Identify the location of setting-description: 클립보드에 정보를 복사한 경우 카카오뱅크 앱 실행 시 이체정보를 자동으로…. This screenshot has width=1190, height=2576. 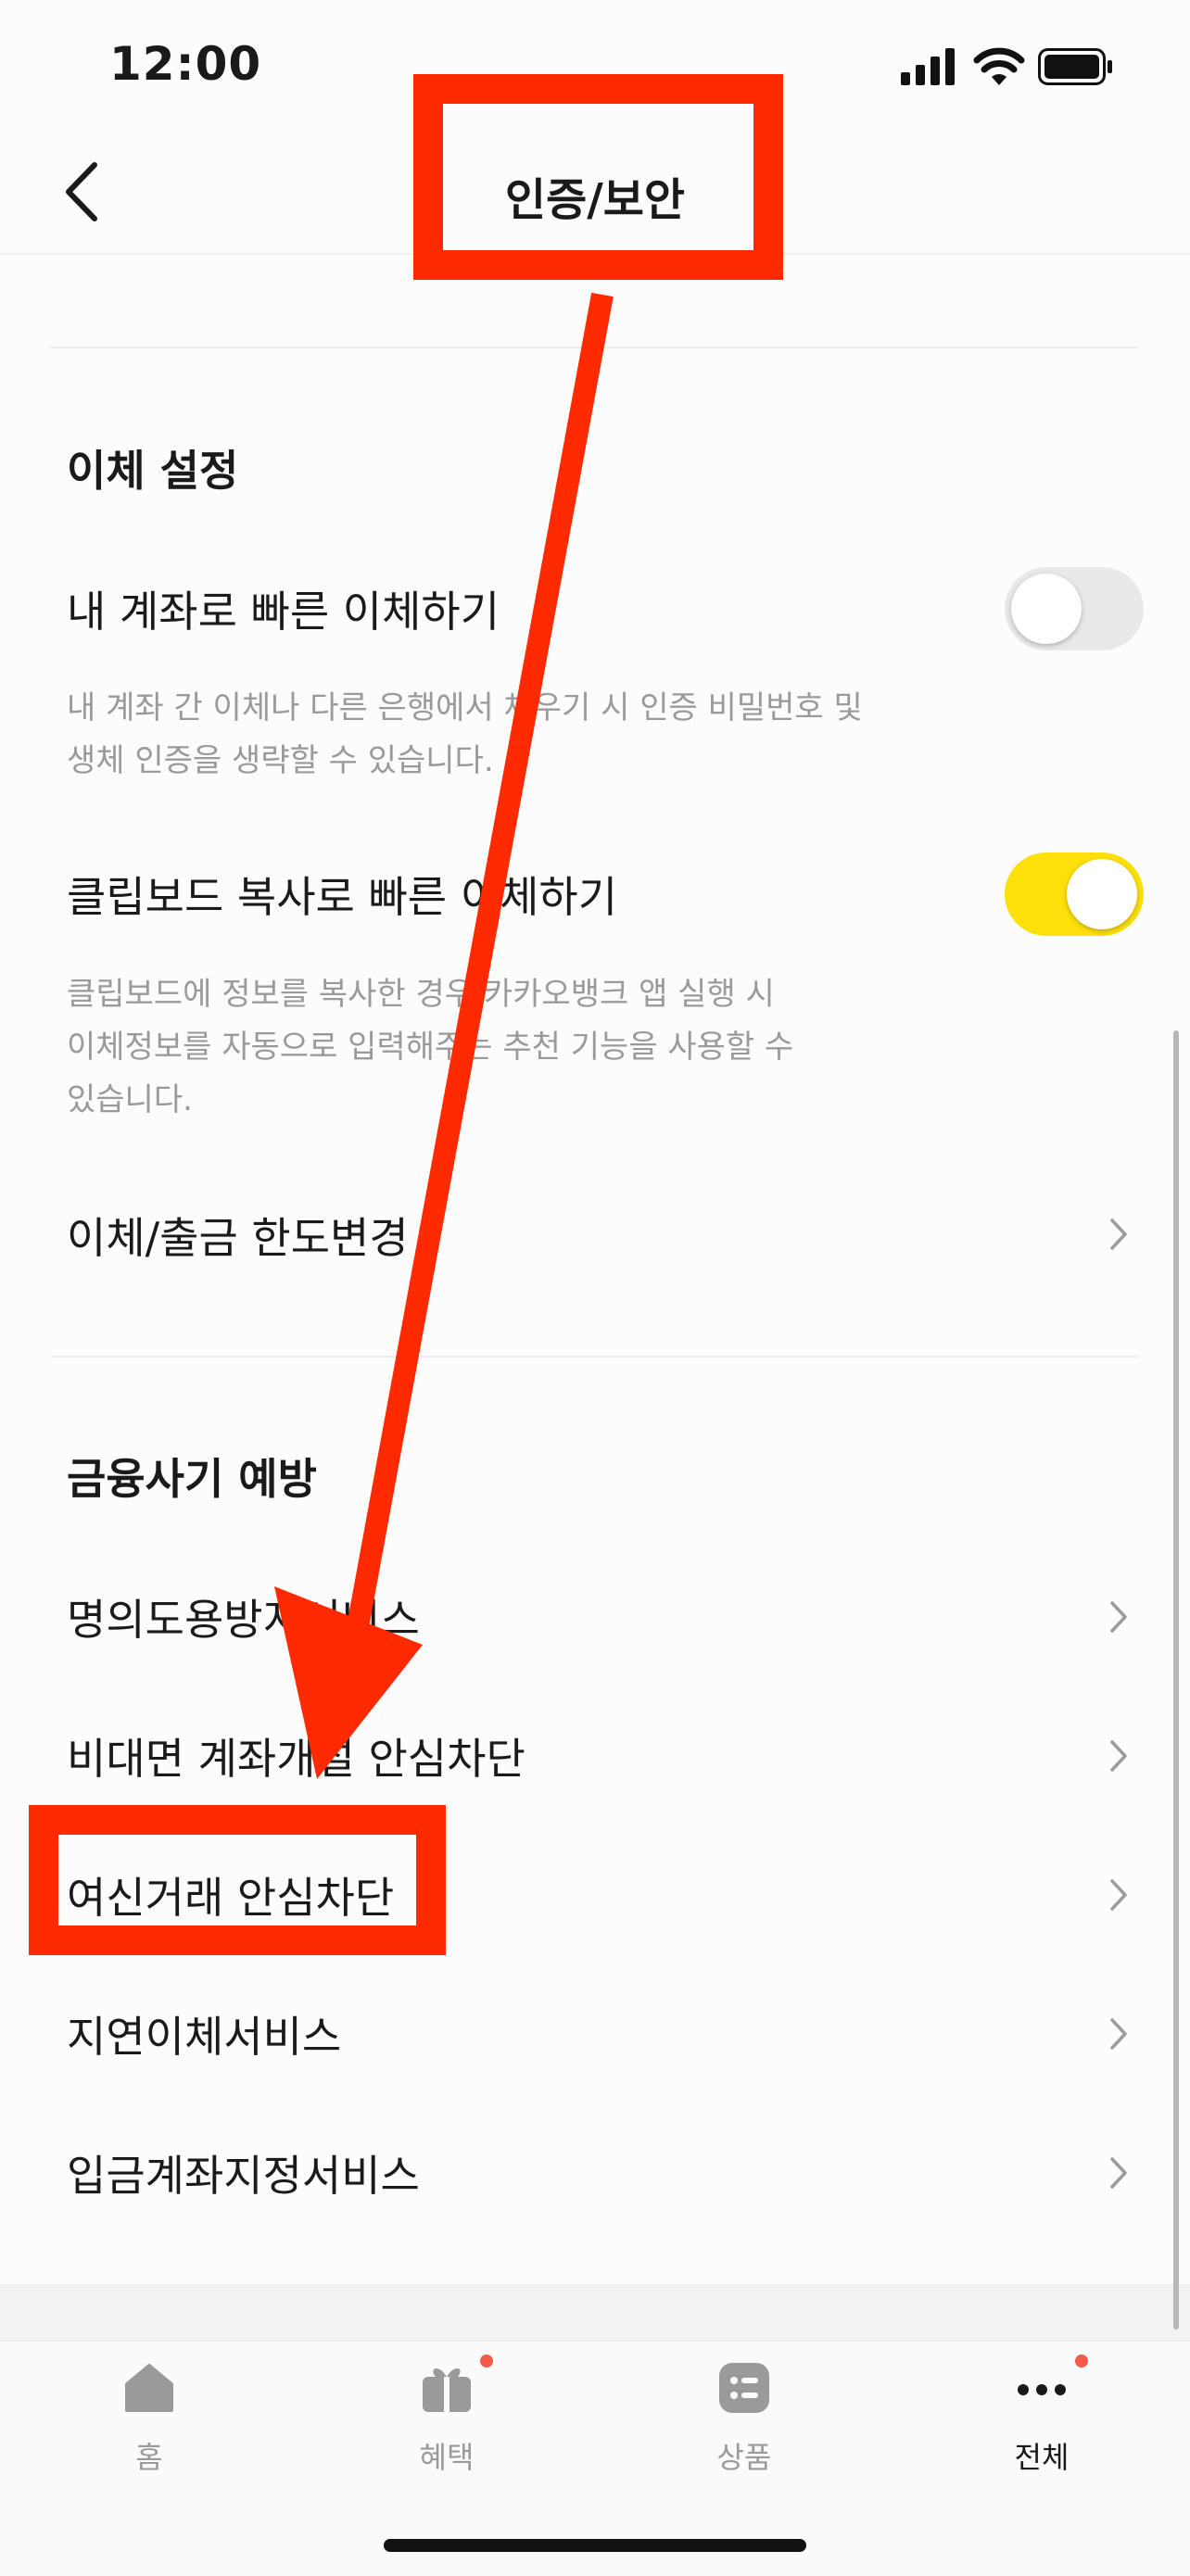
(493, 1047).